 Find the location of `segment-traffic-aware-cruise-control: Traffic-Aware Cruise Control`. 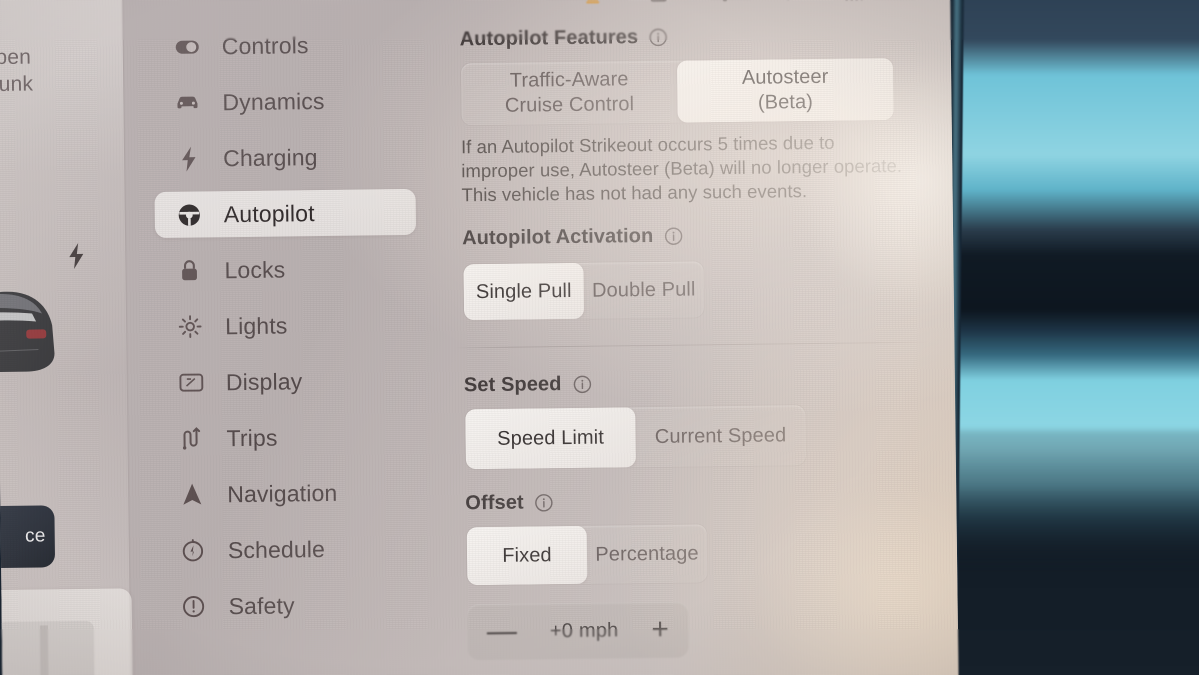

segment-traffic-aware-cruise-control: Traffic-Aware Cruise Control is located at coordinates (569, 93).